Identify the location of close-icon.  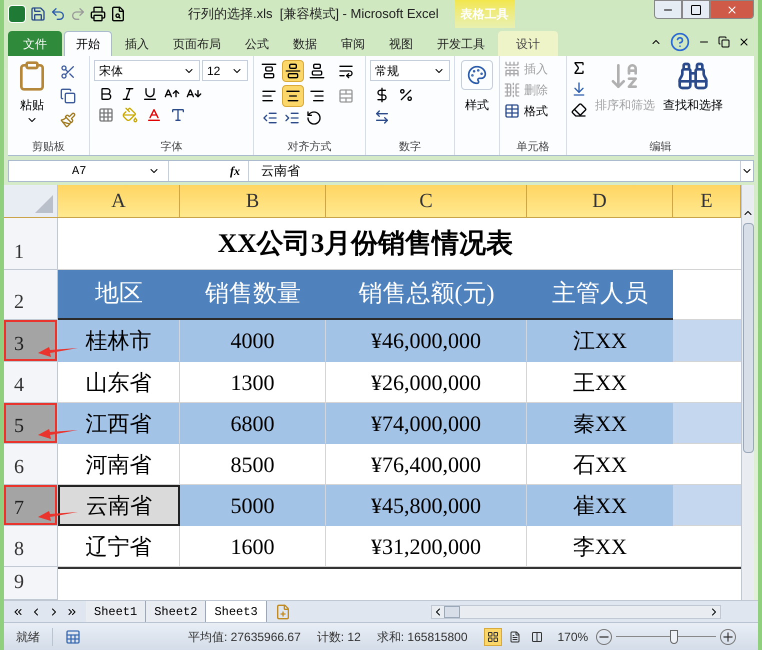
(732, 10).